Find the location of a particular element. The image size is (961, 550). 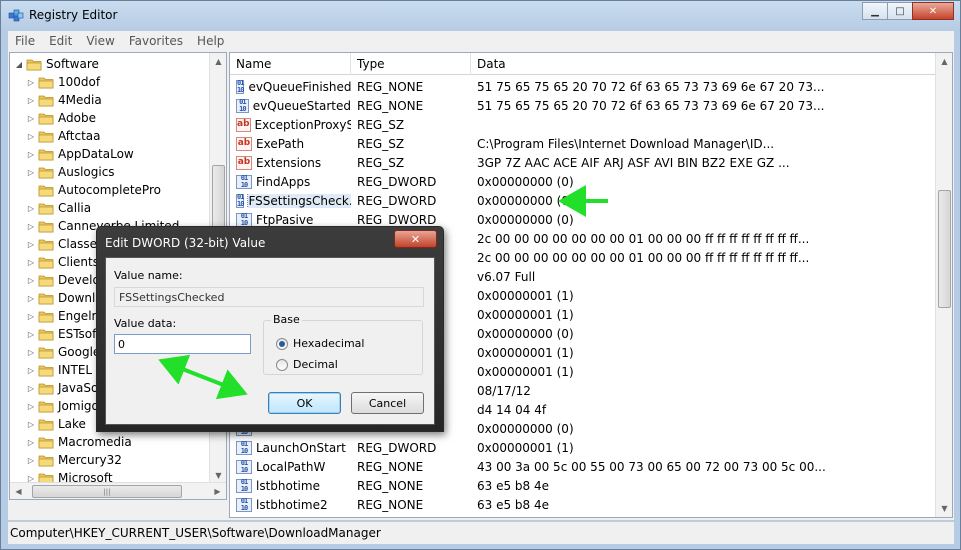

tree-item: ▷ Engelm is located at coordinates (64, 316).